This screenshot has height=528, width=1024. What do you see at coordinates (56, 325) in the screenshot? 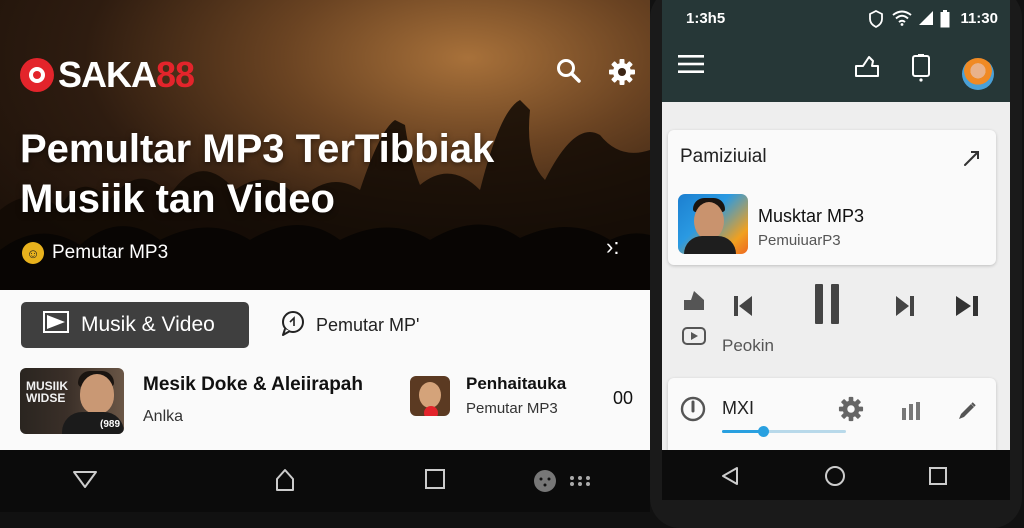
I see `play-icon` at bounding box center [56, 325].